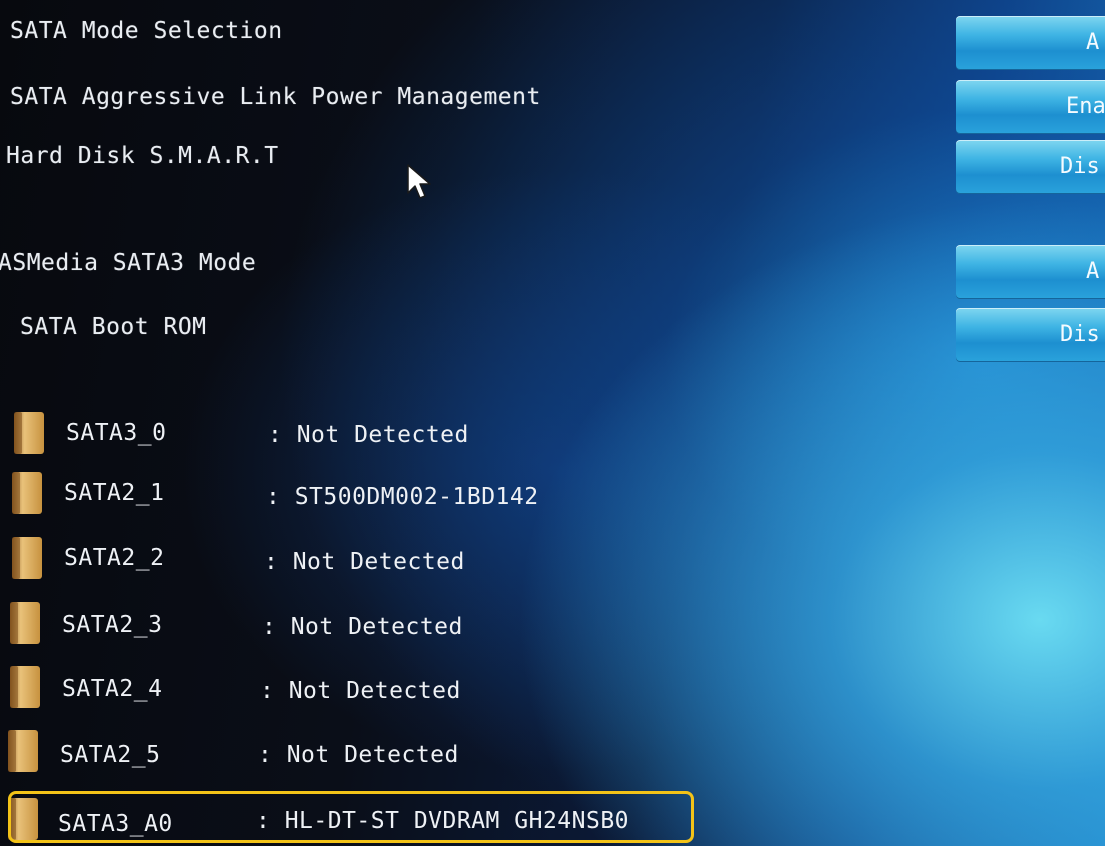 This screenshot has height=846, width=1105. I want to click on port-row-sata2-4: SATA2_4 : Not Detected, so click(380, 687).